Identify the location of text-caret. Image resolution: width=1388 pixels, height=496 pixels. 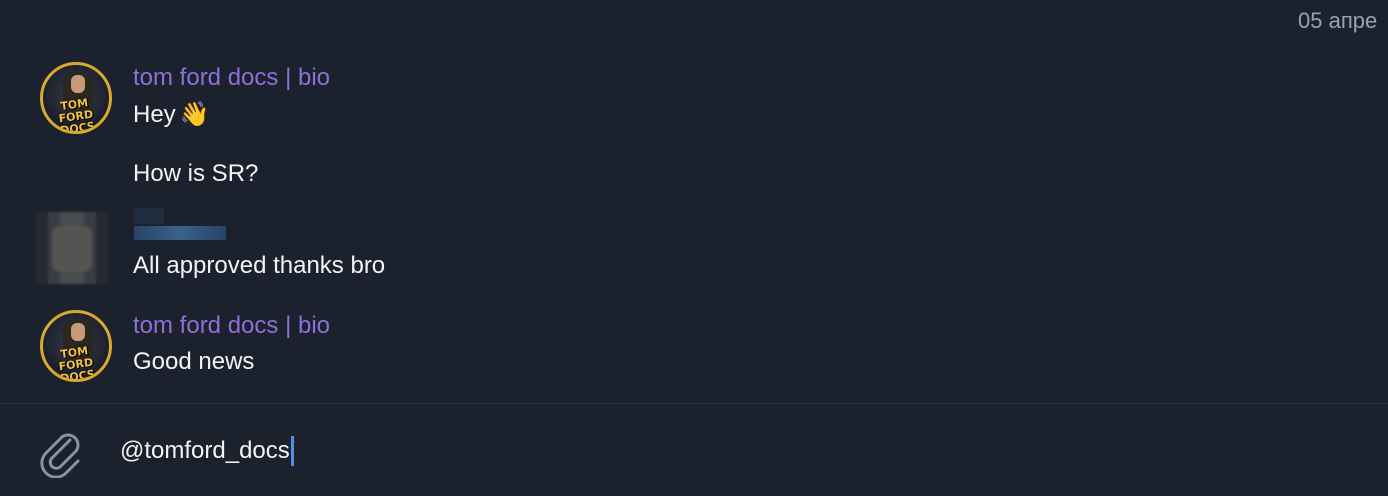
(292, 451).